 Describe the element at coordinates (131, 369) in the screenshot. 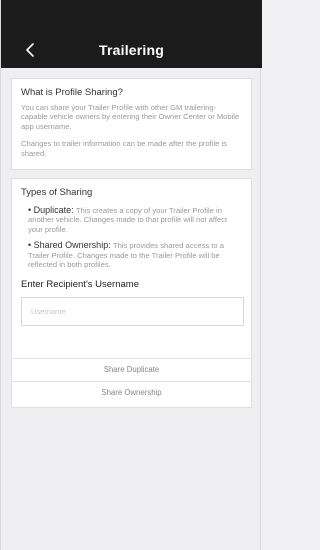

I see `share-duplicate-button: Share Duplicate` at that location.